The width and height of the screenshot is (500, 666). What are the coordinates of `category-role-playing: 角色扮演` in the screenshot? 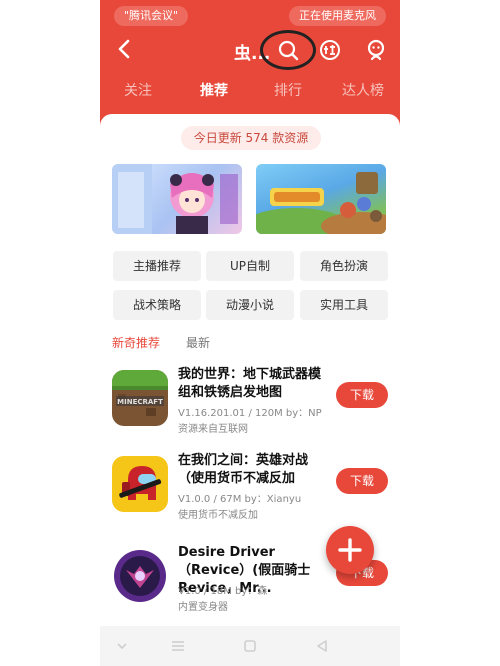 It's located at (344, 266).